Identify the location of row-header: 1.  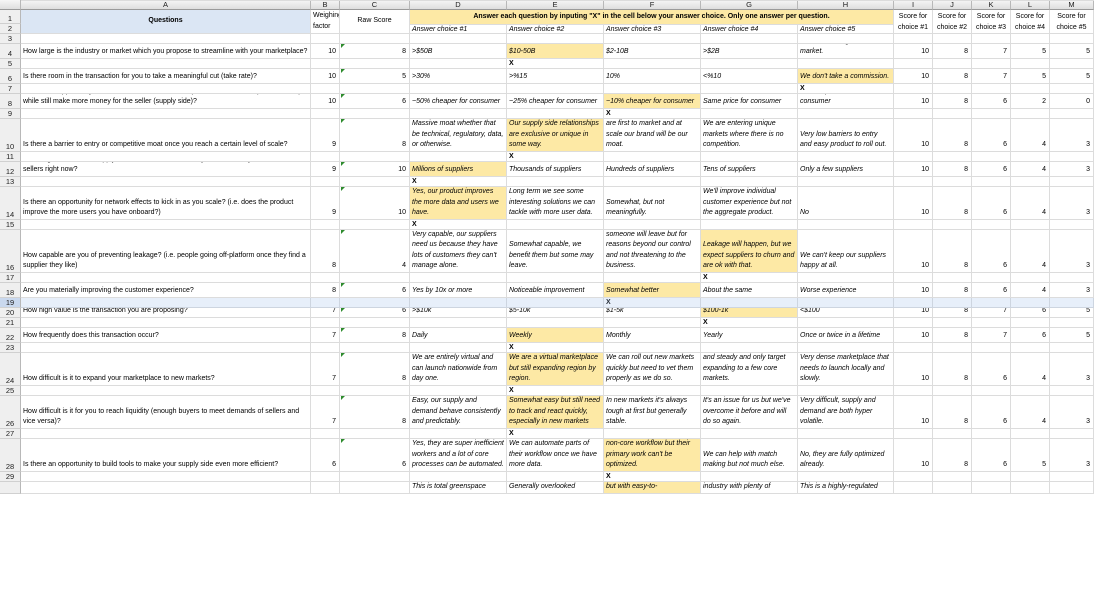
(10, 17).